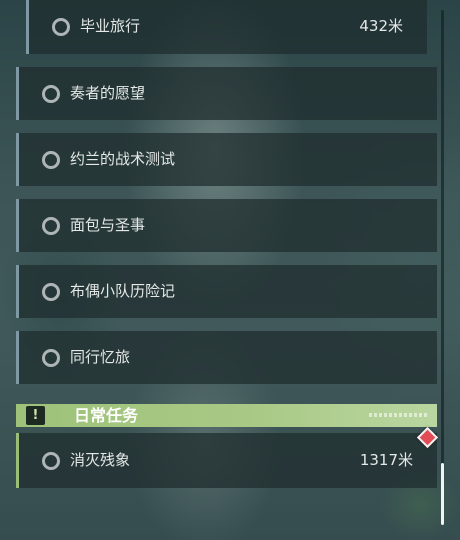  I want to click on quest-distance: 1317米, so click(386, 460).